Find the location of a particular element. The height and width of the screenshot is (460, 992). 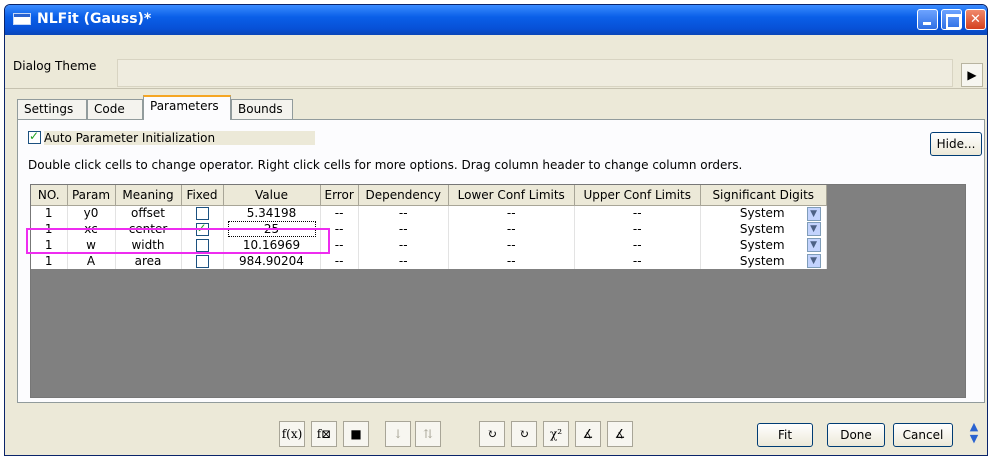

col-param: Param is located at coordinates (91, 195).